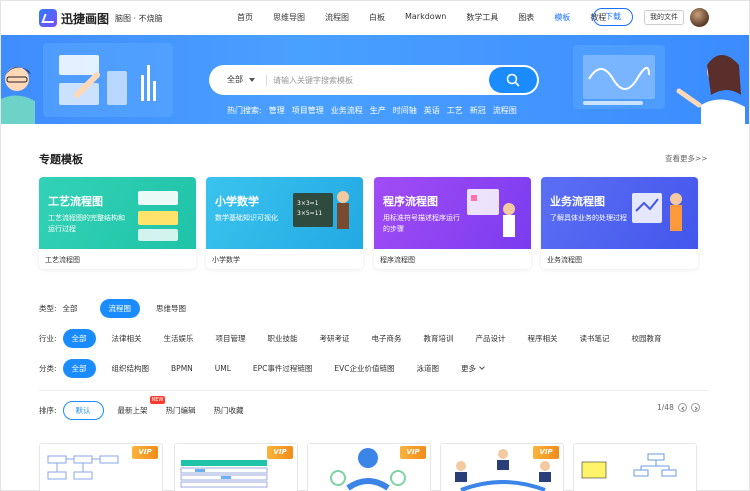  What do you see at coordinates (428, 368) in the screenshot?
I see `filter-category-option: 泳道图` at bounding box center [428, 368].